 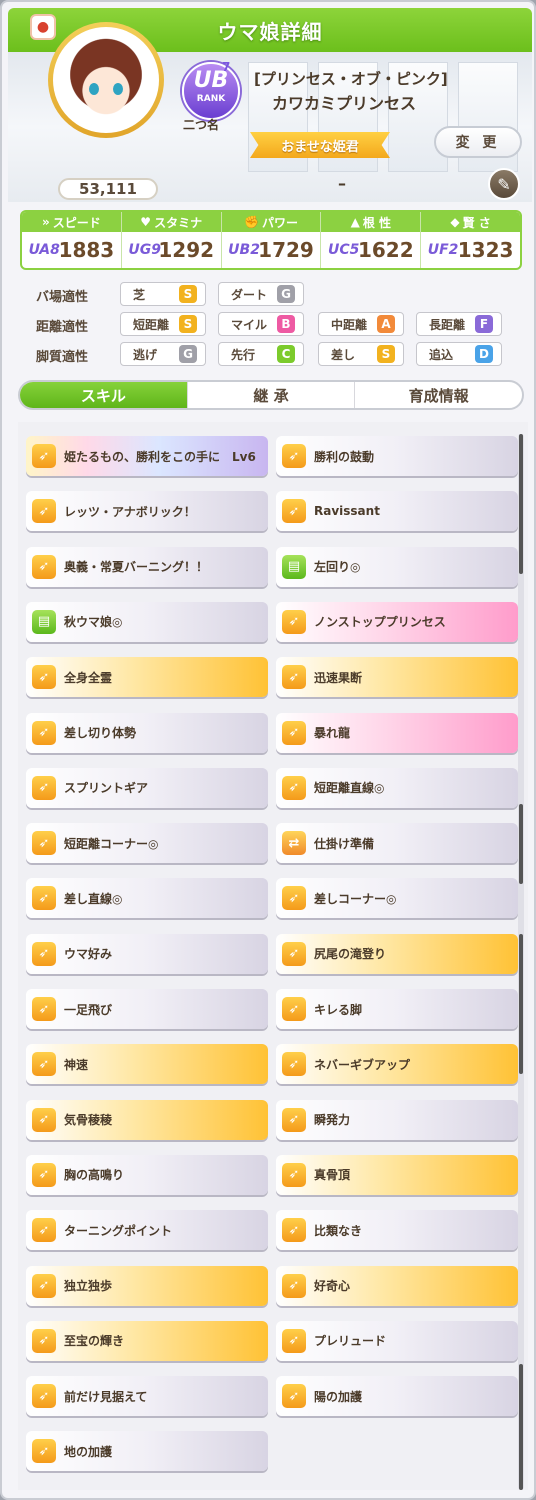 I want to click on aptitude-name: 芝, so click(x=139, y=294).